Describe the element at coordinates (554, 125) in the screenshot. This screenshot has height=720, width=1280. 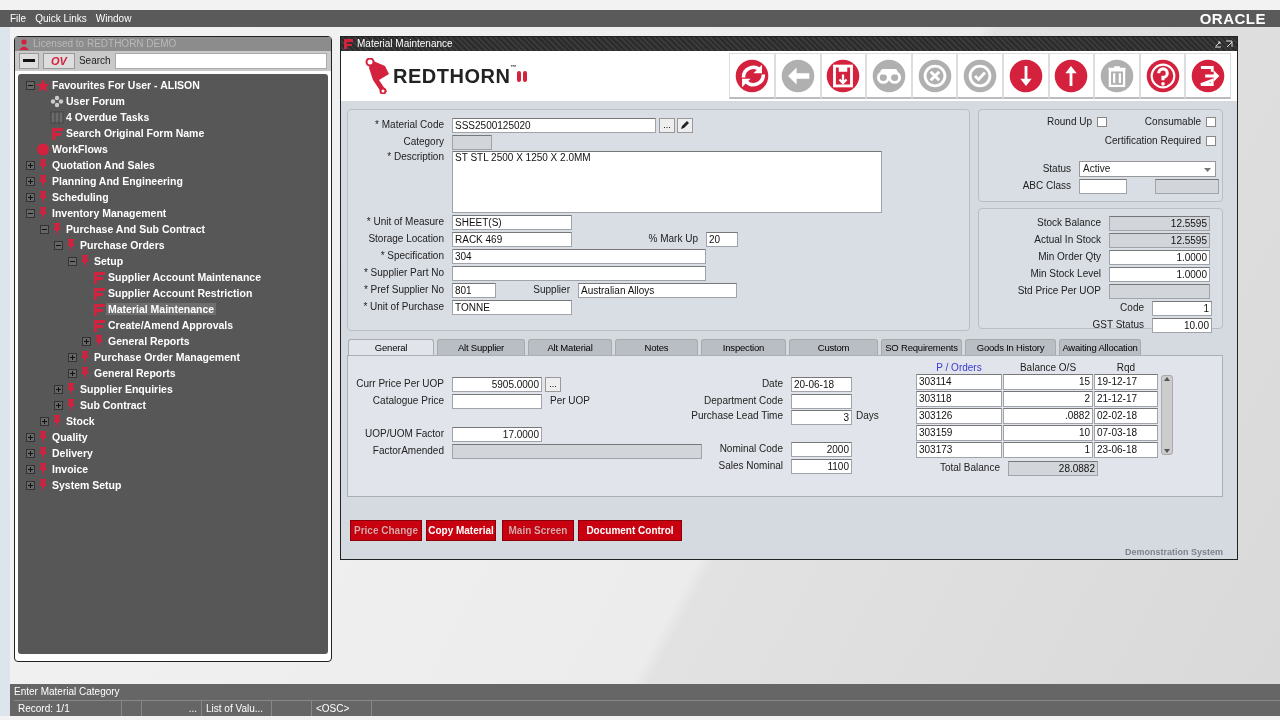
I see `input-field: SSS2500125020` at that location.